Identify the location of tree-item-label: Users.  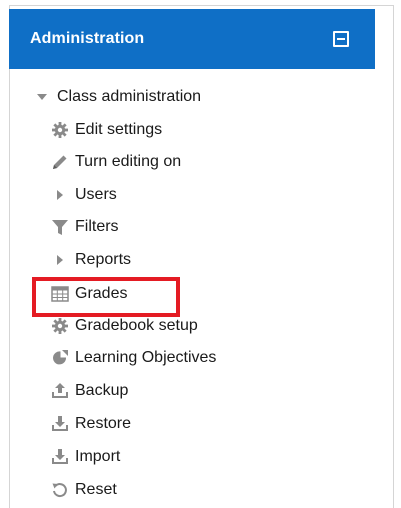
(96, 194).